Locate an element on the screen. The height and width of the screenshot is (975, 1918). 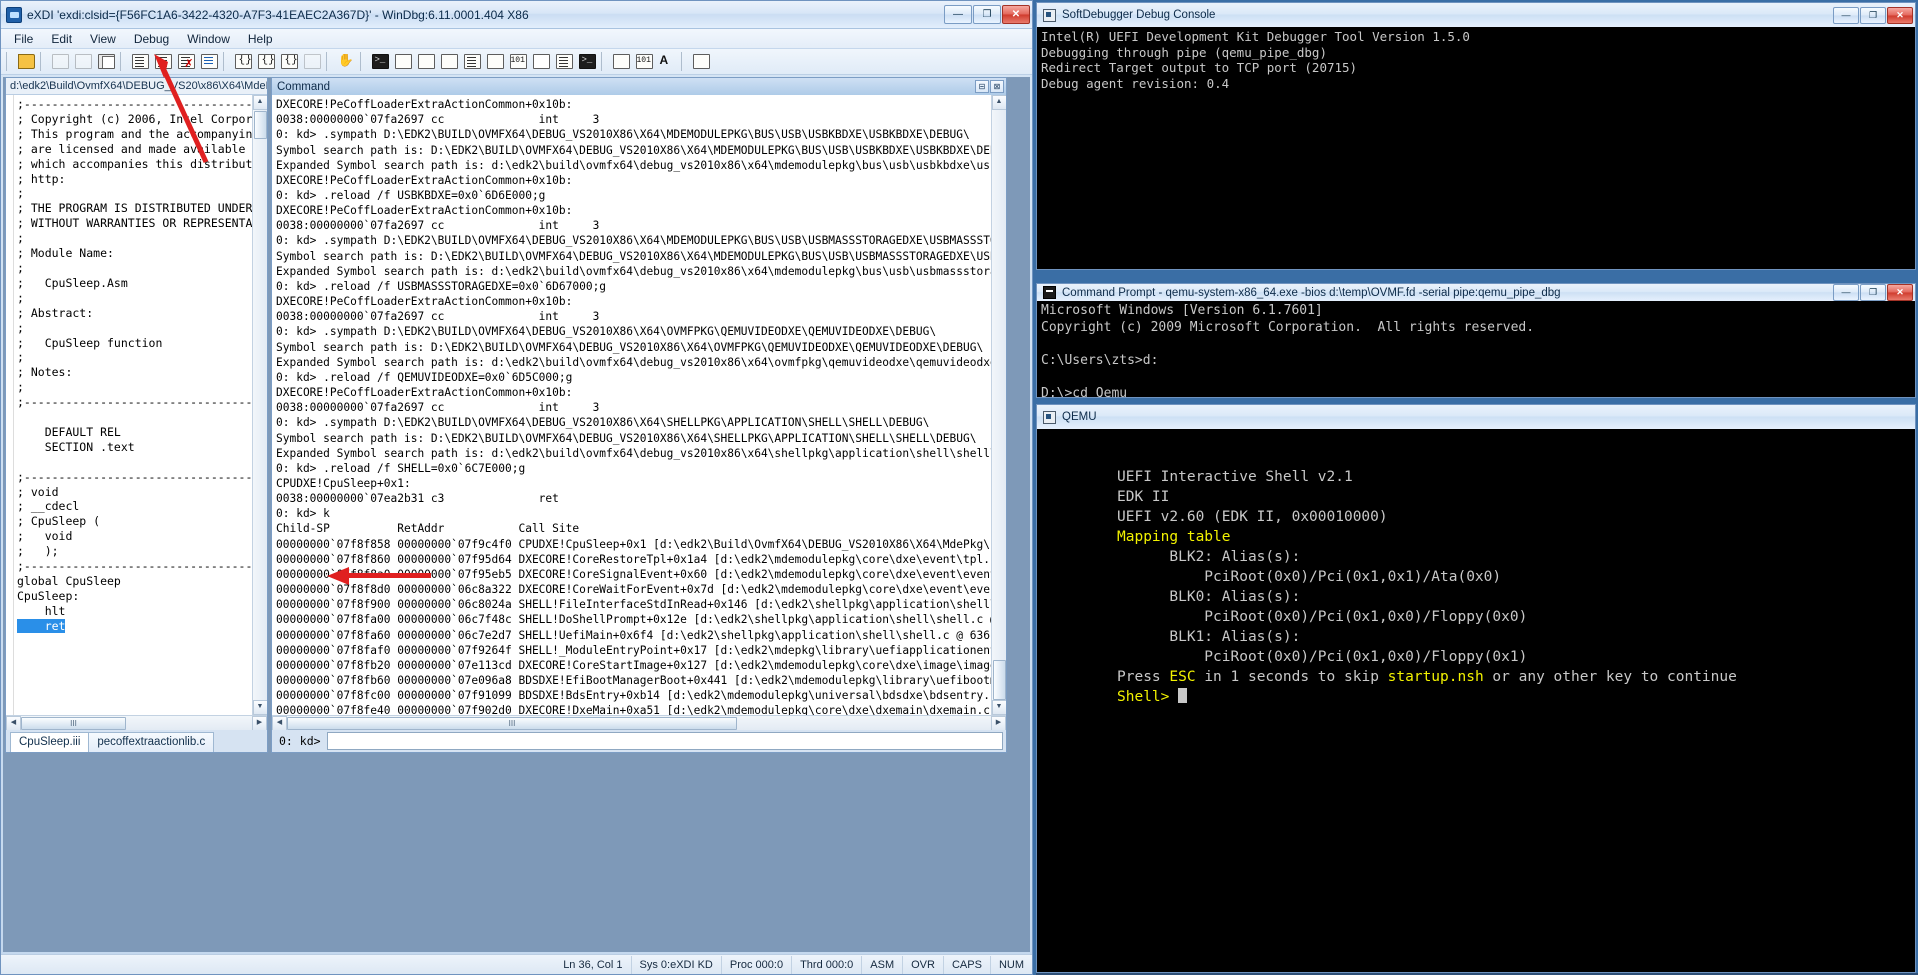
step-into-braces-icon is located at coordinates (243, 61).